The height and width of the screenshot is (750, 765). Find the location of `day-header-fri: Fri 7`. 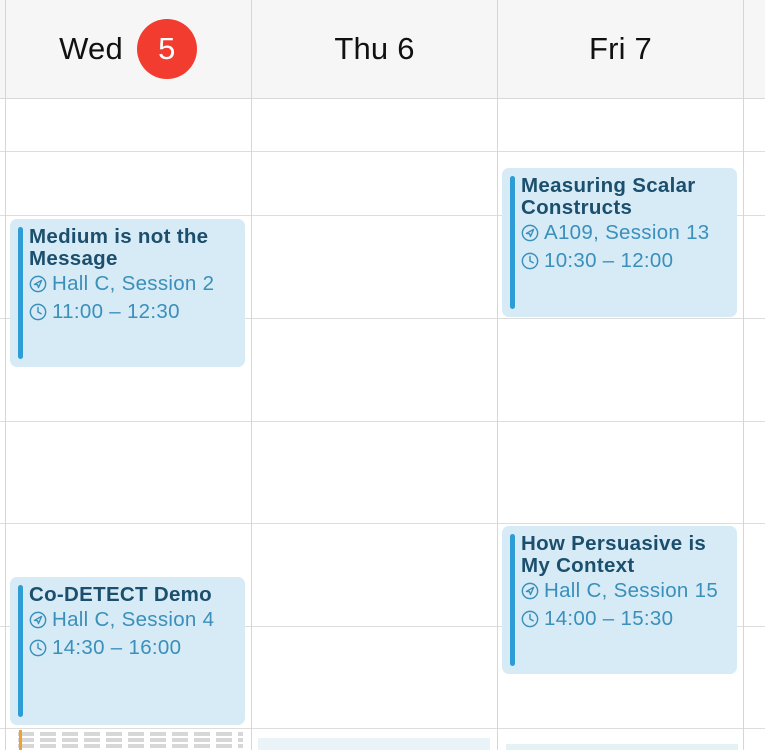

day-header-fri: Fri 7 is located at coordinates (620, 49).